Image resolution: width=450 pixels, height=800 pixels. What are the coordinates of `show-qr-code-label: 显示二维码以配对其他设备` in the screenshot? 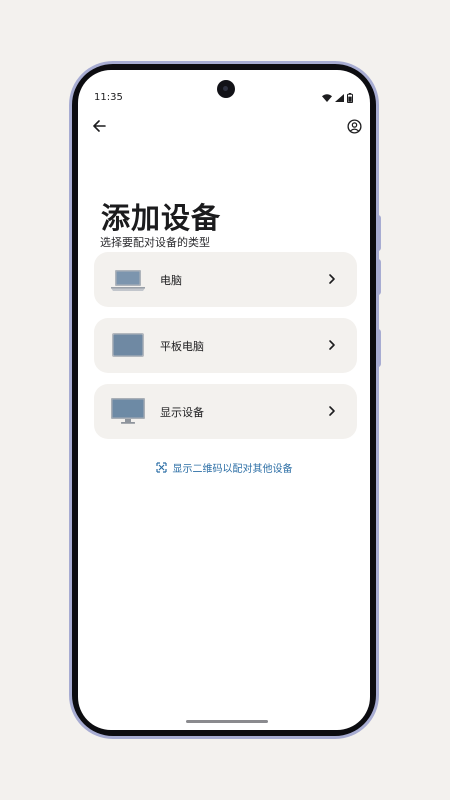 It's located at (232, 469).